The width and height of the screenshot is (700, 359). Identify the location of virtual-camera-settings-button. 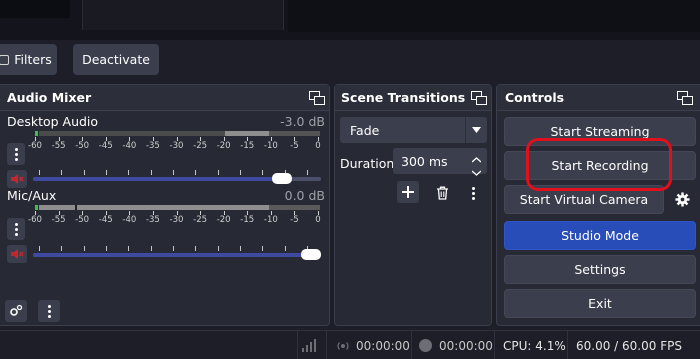
(682, 199).